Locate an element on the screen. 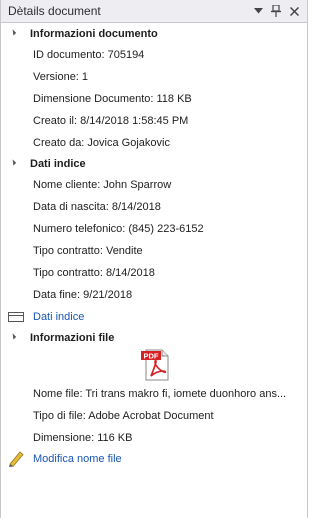 The width and height of the screenshot is (320, 518). index-data-link: Dati indice is located at coordinates (58, 317).